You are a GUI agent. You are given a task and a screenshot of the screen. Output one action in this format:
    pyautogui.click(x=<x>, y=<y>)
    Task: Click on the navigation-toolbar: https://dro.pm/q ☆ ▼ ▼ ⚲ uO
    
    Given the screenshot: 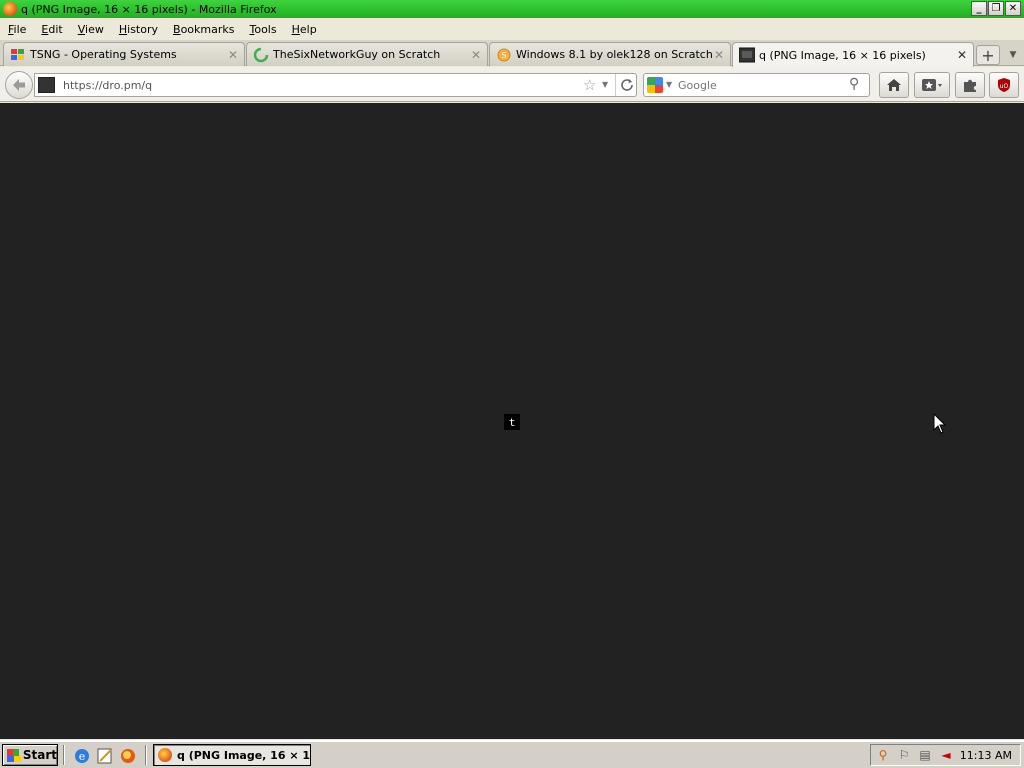 What is the action you would take?
    pyautogui.click(x=512, y=84)
    